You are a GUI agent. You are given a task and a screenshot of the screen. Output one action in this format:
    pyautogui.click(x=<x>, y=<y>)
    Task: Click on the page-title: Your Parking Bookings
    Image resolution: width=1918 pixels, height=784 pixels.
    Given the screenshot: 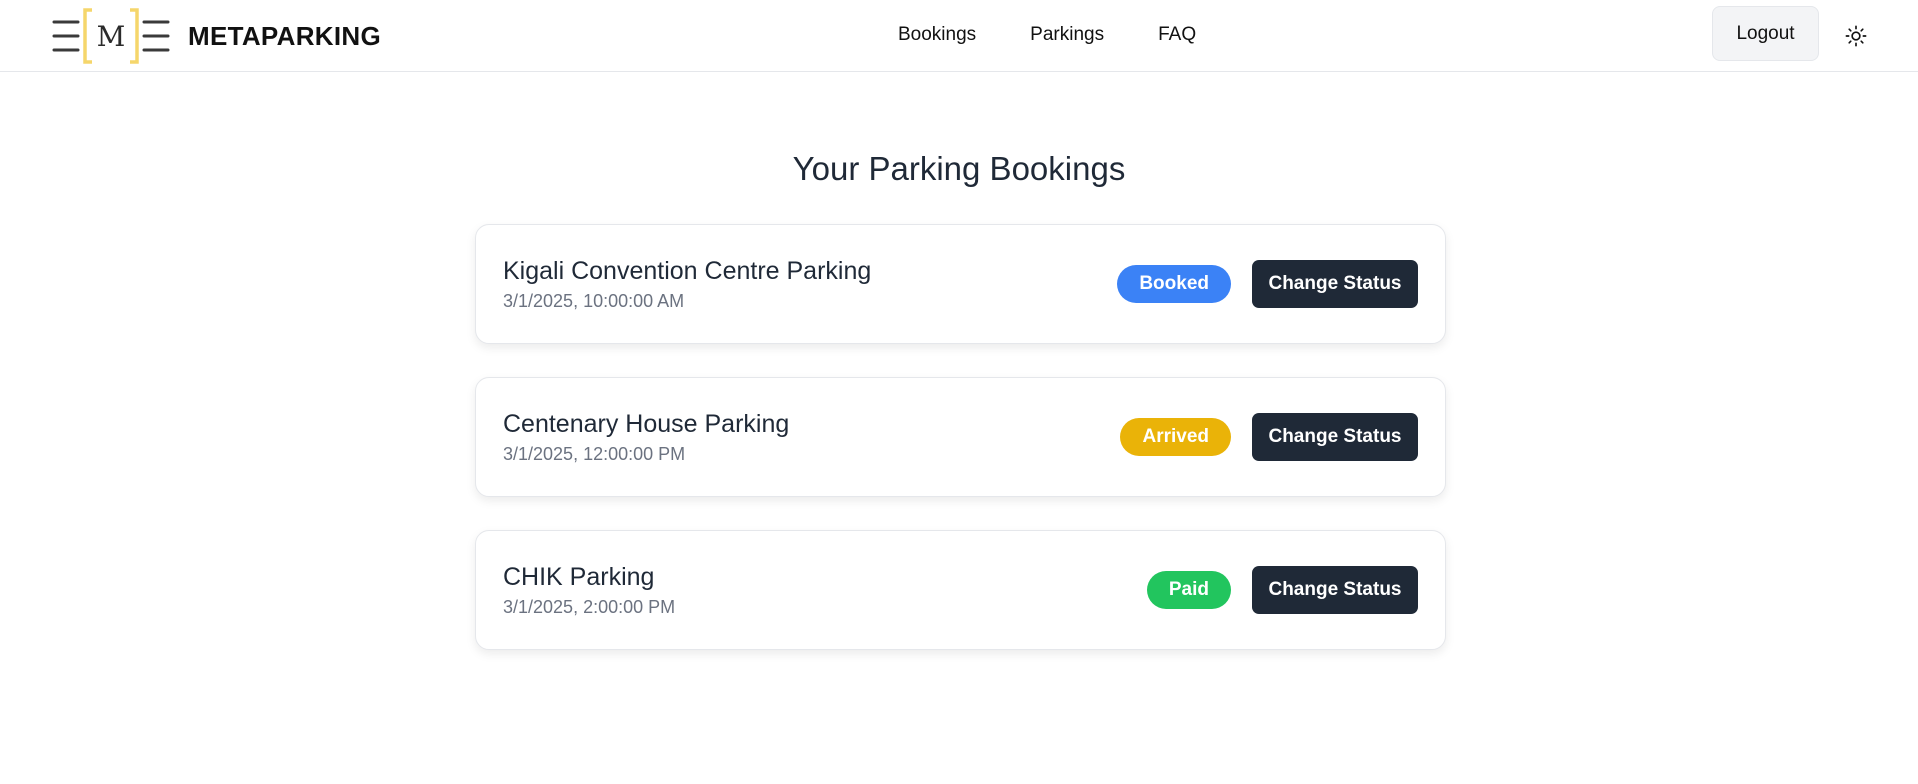 What is the action you would take?
    pyautogui.click(x=959, y=168)
    